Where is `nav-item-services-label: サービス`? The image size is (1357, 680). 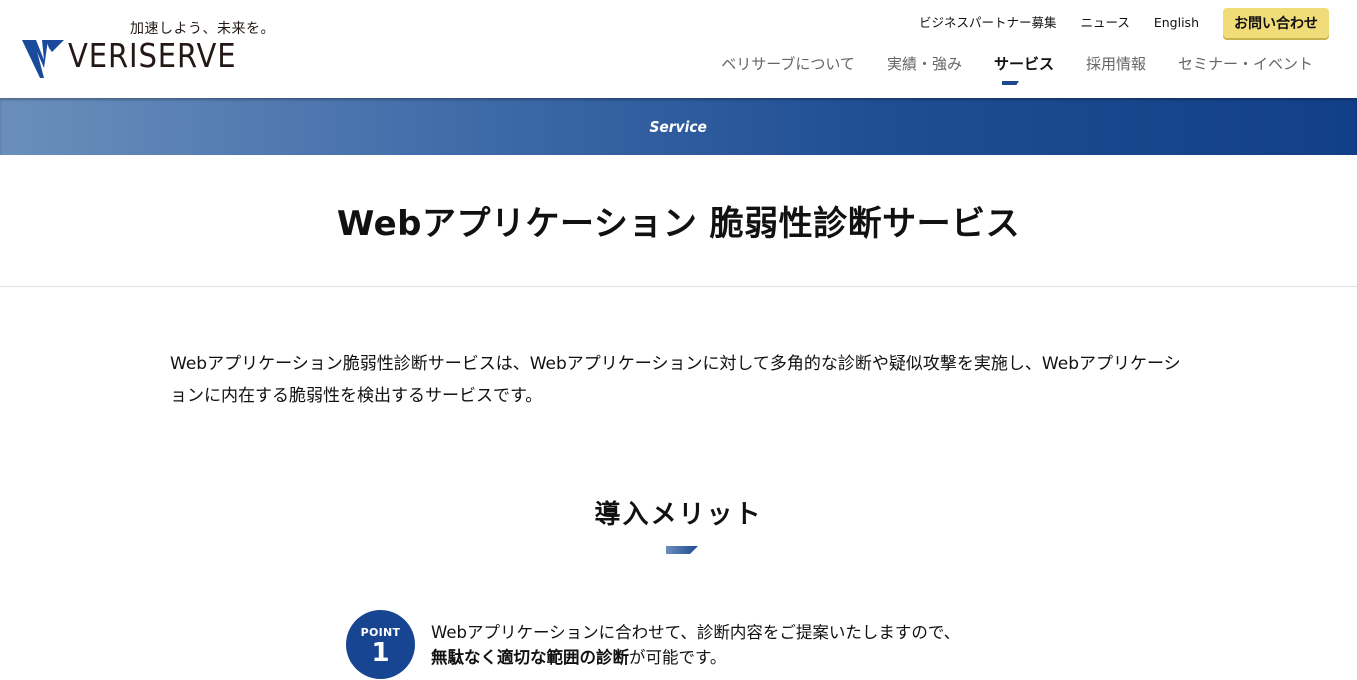
nav-item-services-label: サービス is located at coordinates (1023, 64).